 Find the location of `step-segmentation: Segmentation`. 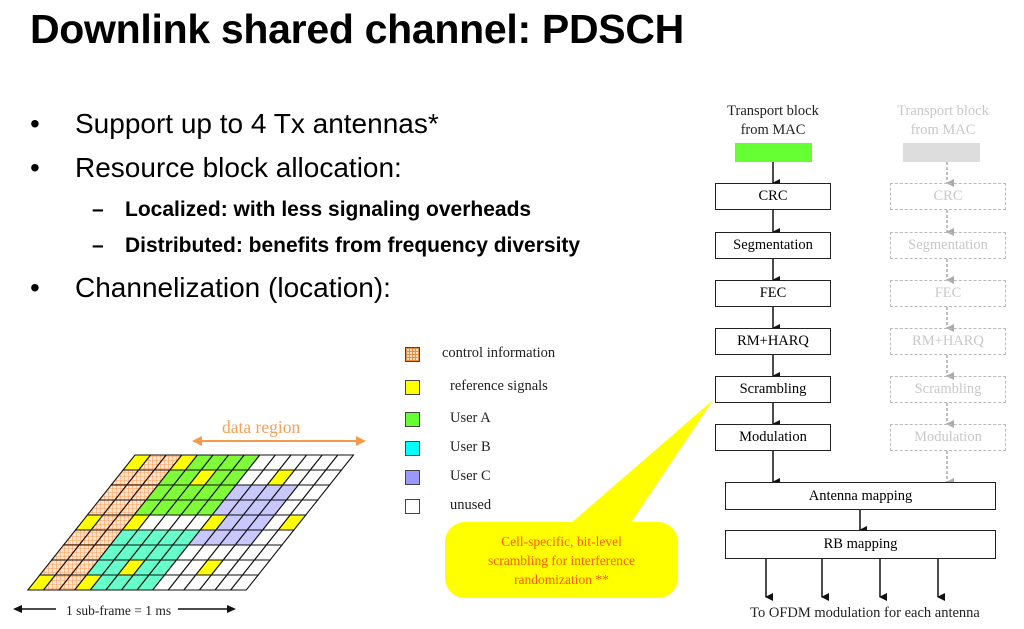

step-segmentation: Segmentation is located at coordinates (773, 245).